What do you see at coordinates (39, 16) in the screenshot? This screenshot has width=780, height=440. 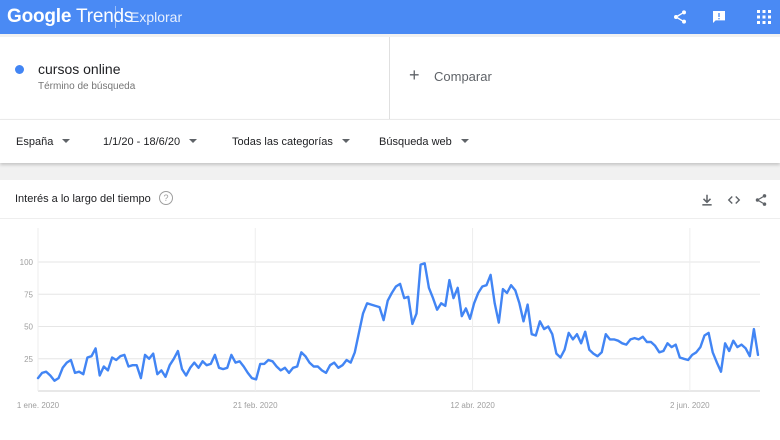 I see `logo-google-text: Google` at bounding box center [39, 16].